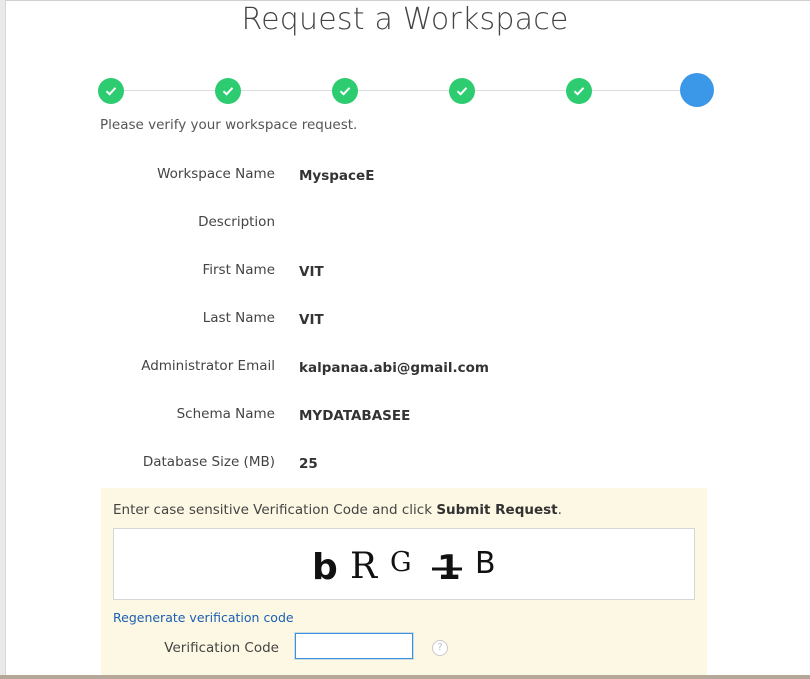 The image size is (810, 679). Describe the element at coordinates (440, 648) in the screenshot. I see `question-circle-icon: ?` at that location.